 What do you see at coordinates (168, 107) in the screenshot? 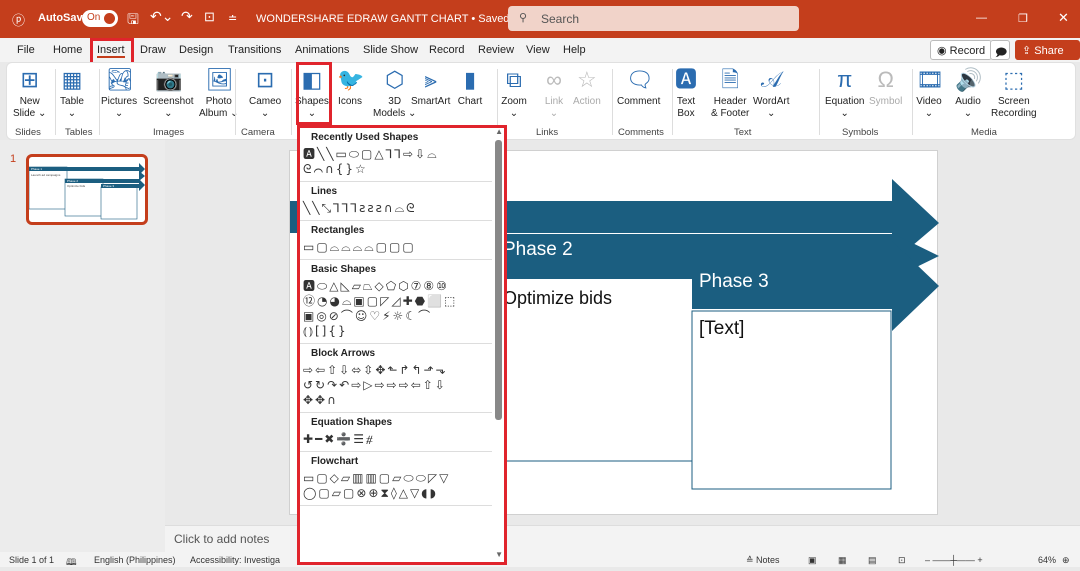
I see `button-label: Screenshot ⌄` at bounding box center [168, 107].